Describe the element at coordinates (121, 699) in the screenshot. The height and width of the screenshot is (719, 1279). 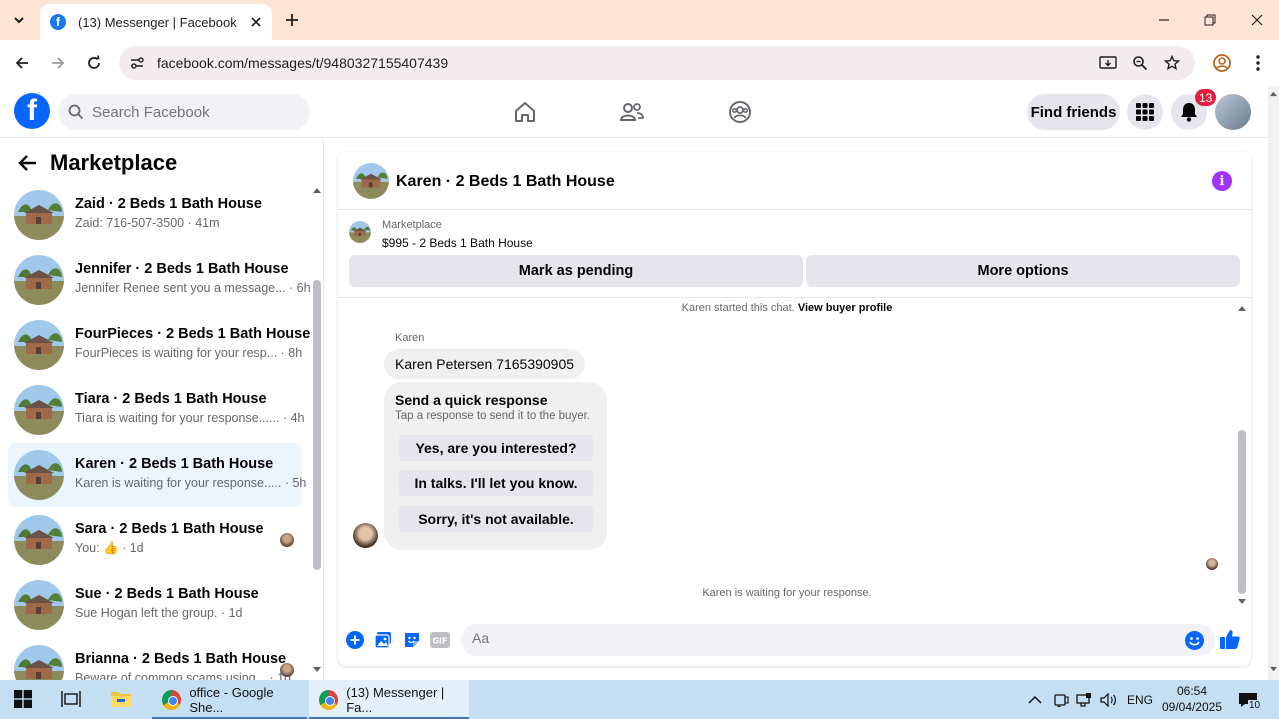
I see `file-explorer-button` at that location.